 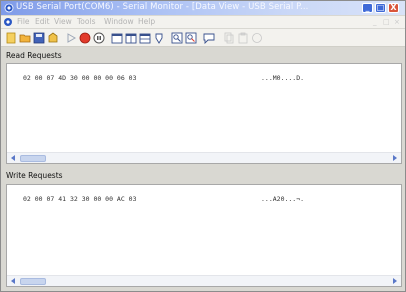 I want to click on maximize-button: □, so click(x=380, y=8).